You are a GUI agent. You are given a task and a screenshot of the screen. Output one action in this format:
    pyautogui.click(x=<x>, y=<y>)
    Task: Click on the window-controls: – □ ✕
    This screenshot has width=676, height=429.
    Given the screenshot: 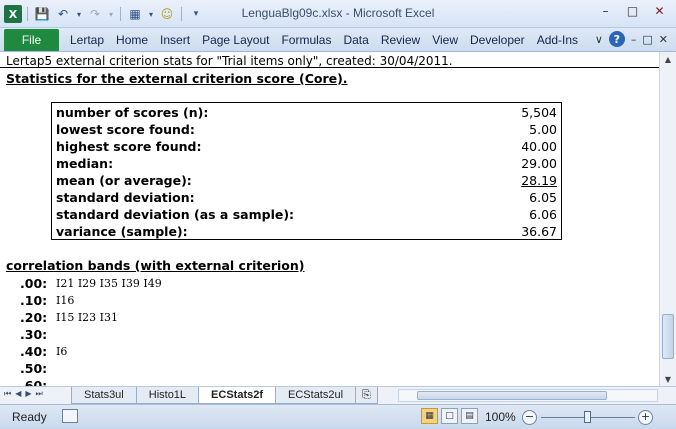 What is the action you would take?
    pyautogui.click(x=632, y=11)
    